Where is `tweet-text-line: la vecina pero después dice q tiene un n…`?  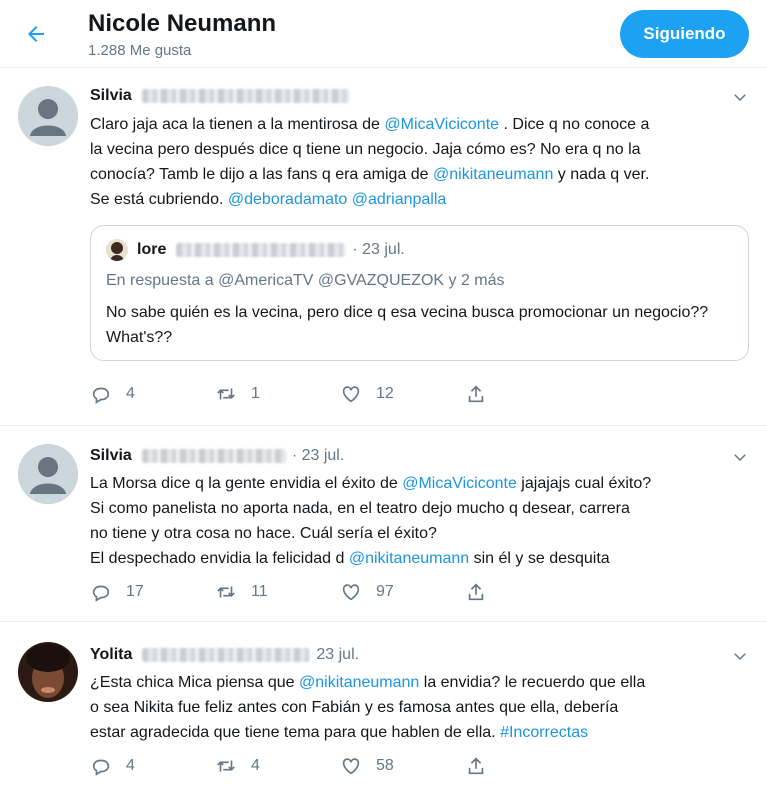
tweet-text-line: la vecina pero después dice q tiene un n… is located at coordinates (423, 149).